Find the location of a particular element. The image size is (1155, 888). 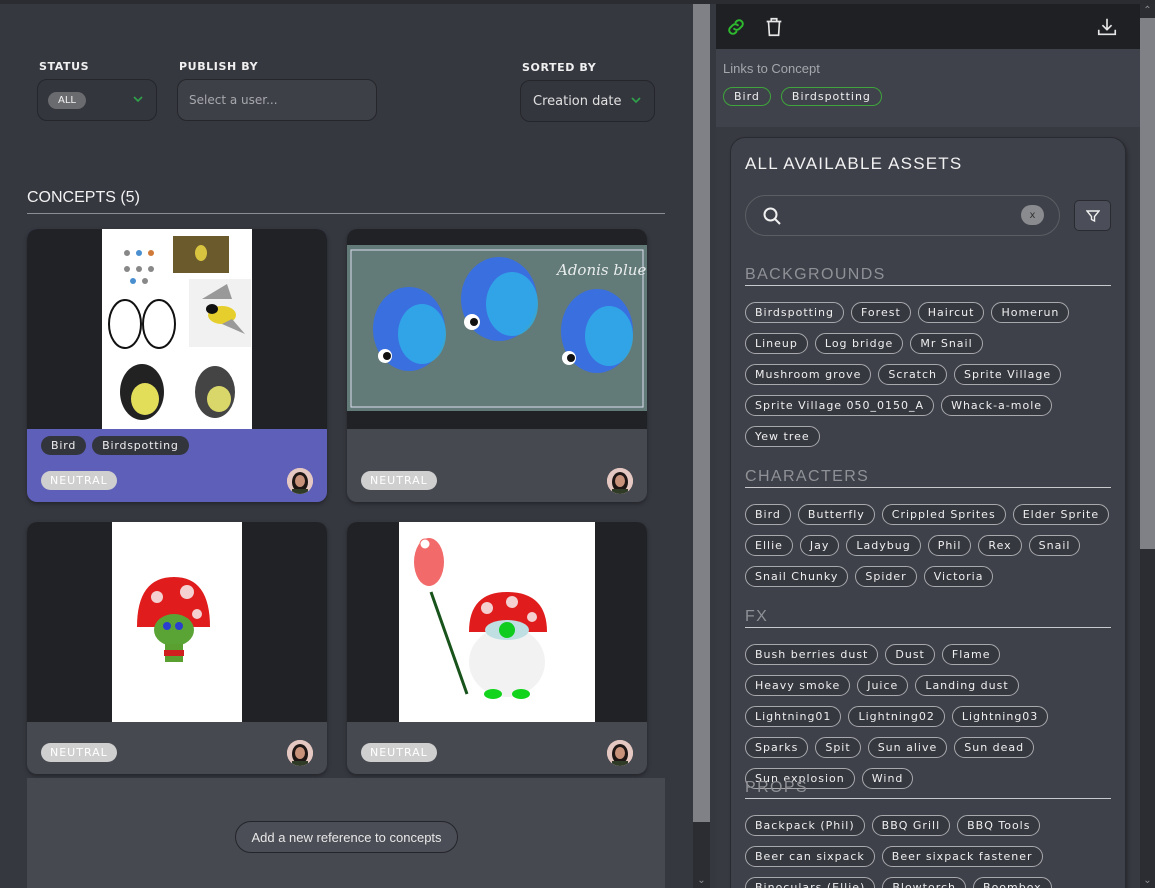

concept-tag: Bird is located at coordinates (64, 445).